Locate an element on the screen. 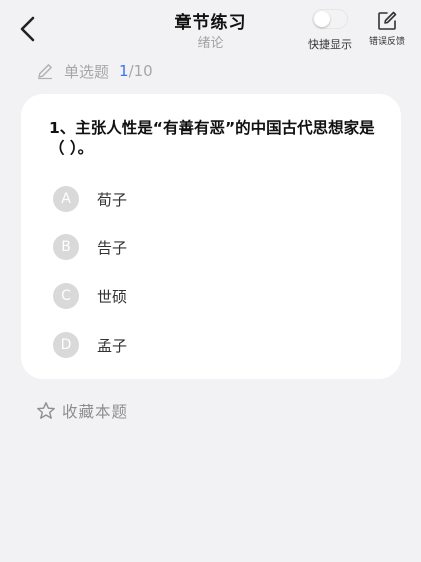  option-letter-badge: B is located at coordinates (66, 247).